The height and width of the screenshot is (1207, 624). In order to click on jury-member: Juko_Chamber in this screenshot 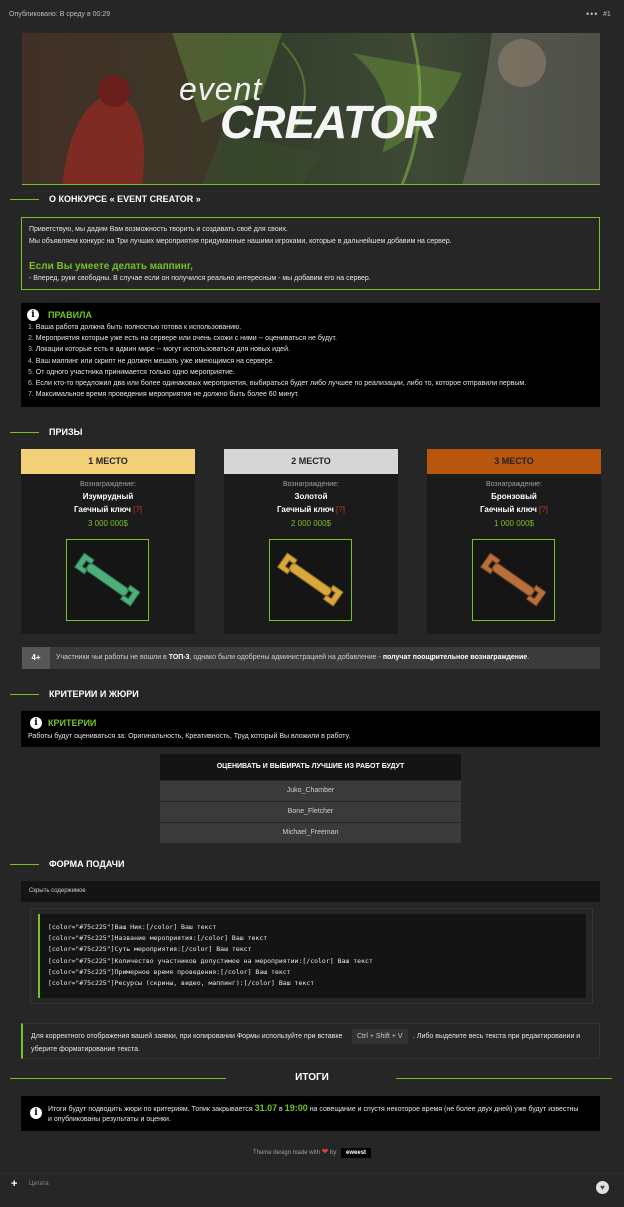, I will do `click(310, 791)`.